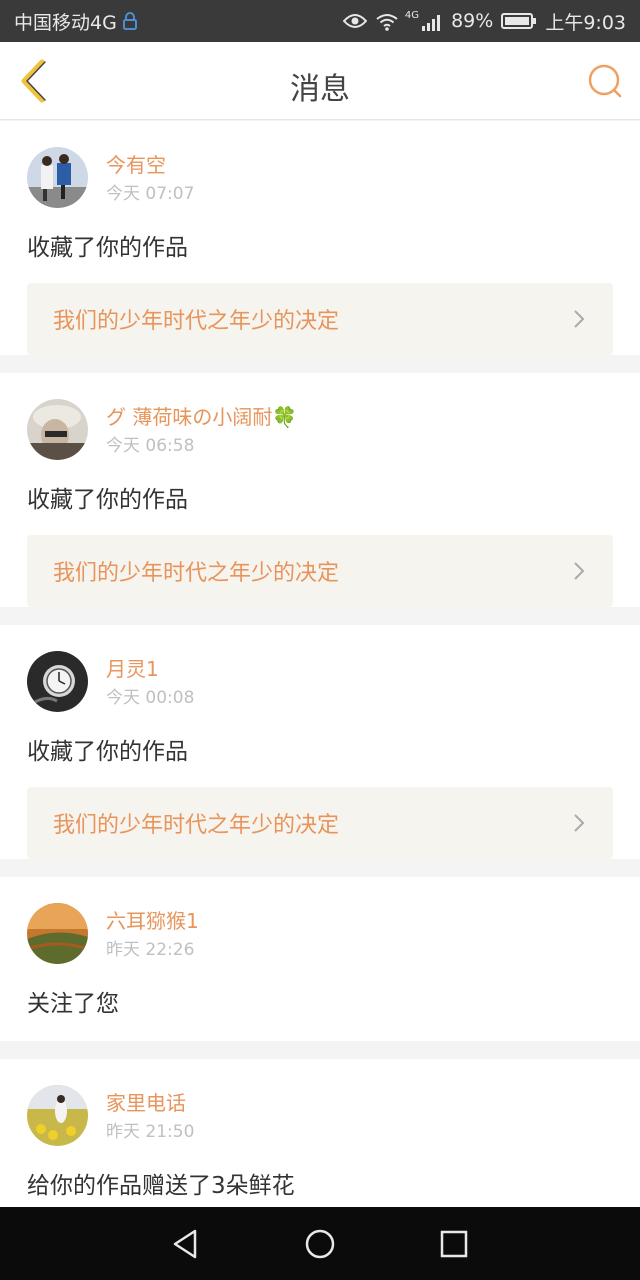 The image size is (640, 1280). What do you see at coordinates (201, 417) in the screenshot?
I see `username: グ 薄荷味の小阔耐🍀` at bounding box center [201, 417].